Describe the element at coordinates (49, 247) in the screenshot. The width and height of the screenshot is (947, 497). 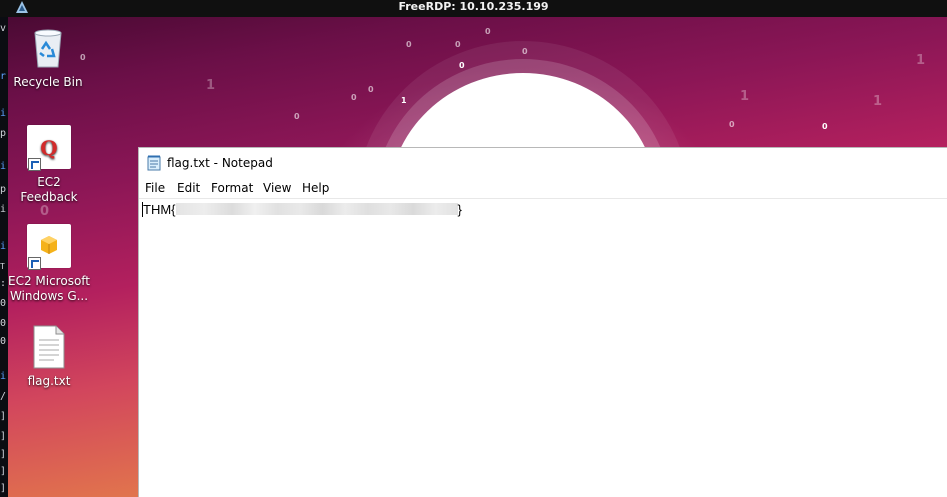
I see `ec2-windows-guide-icon` at that location.